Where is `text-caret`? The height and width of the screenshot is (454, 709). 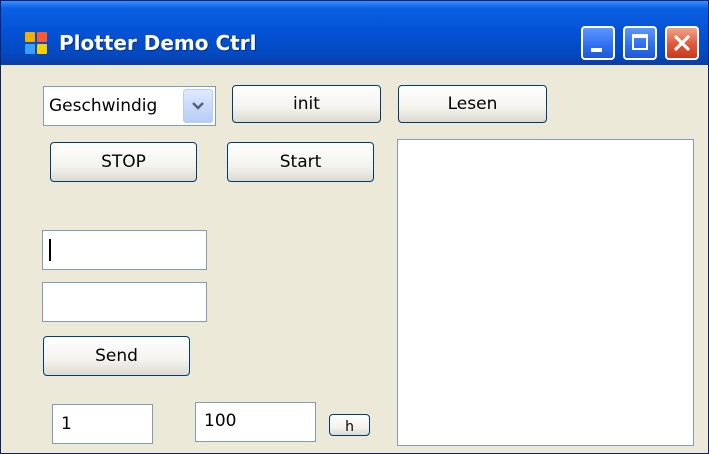
text-caret is located at coordinates (50, 250).